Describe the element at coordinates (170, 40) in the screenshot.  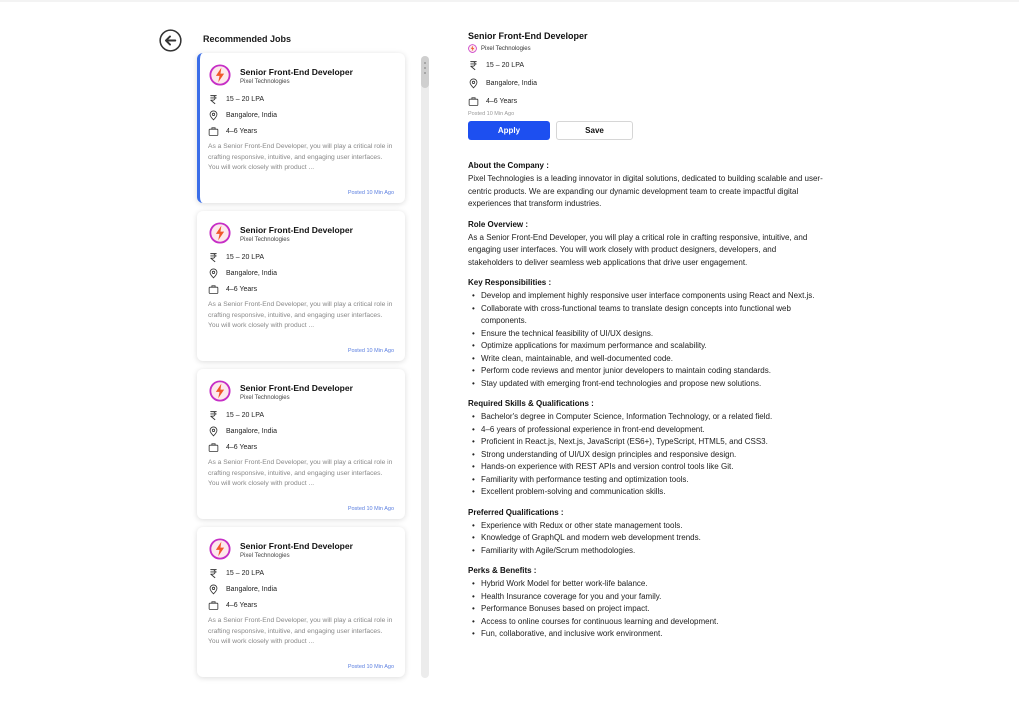
I see `back-arrow-icon` at that location.